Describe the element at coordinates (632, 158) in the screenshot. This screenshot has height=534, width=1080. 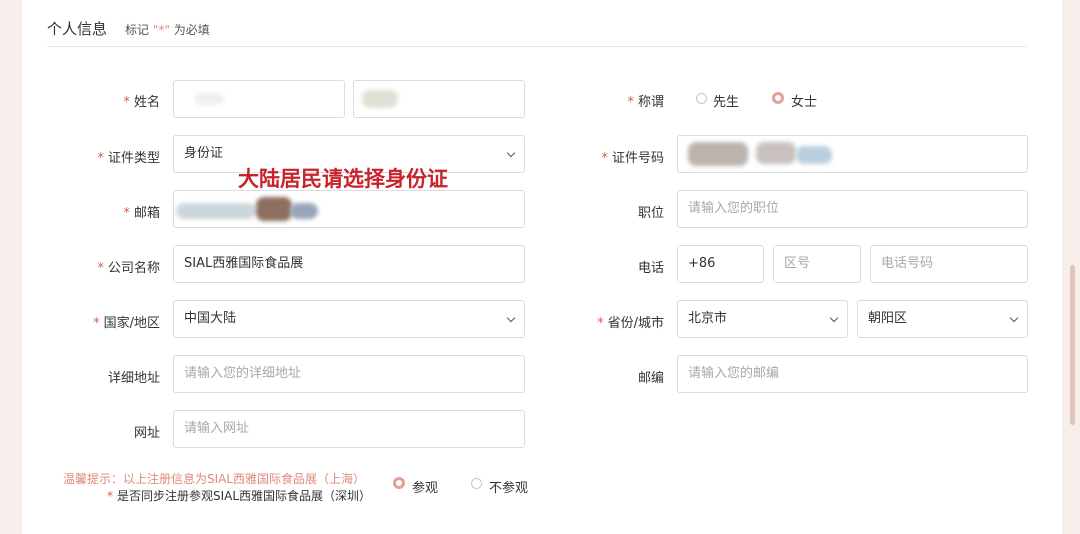
I see `id-number-label: * 证件号码` at that location.